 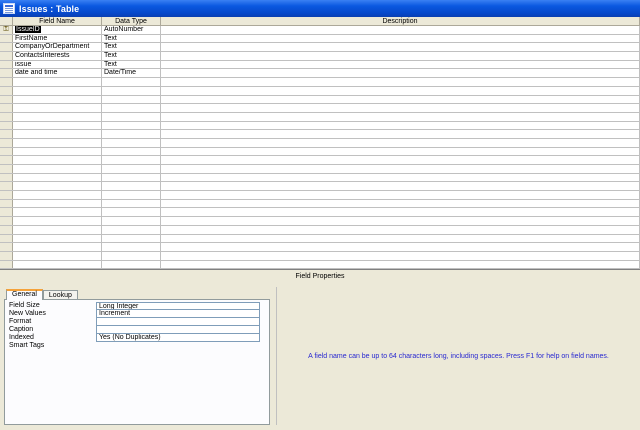 What do you see at coordinates (131, 21) in the screenshot?
I see `column-header-data-type: Data Type` at bounding box center [131, 21].